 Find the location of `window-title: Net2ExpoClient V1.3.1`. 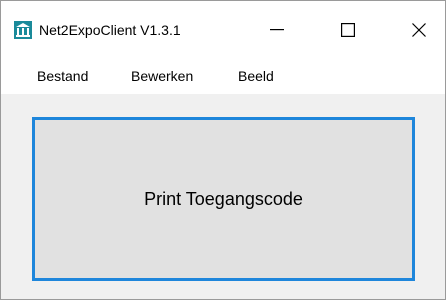

window-title: Net2ExpoClient V1.3.1 is located at coordinates (110, 30).